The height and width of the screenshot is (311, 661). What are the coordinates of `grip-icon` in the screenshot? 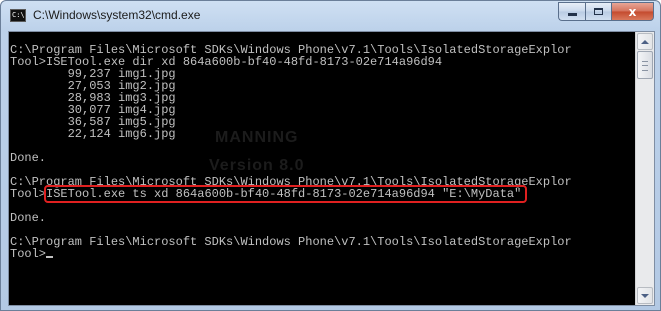 It's located at (645, 66).